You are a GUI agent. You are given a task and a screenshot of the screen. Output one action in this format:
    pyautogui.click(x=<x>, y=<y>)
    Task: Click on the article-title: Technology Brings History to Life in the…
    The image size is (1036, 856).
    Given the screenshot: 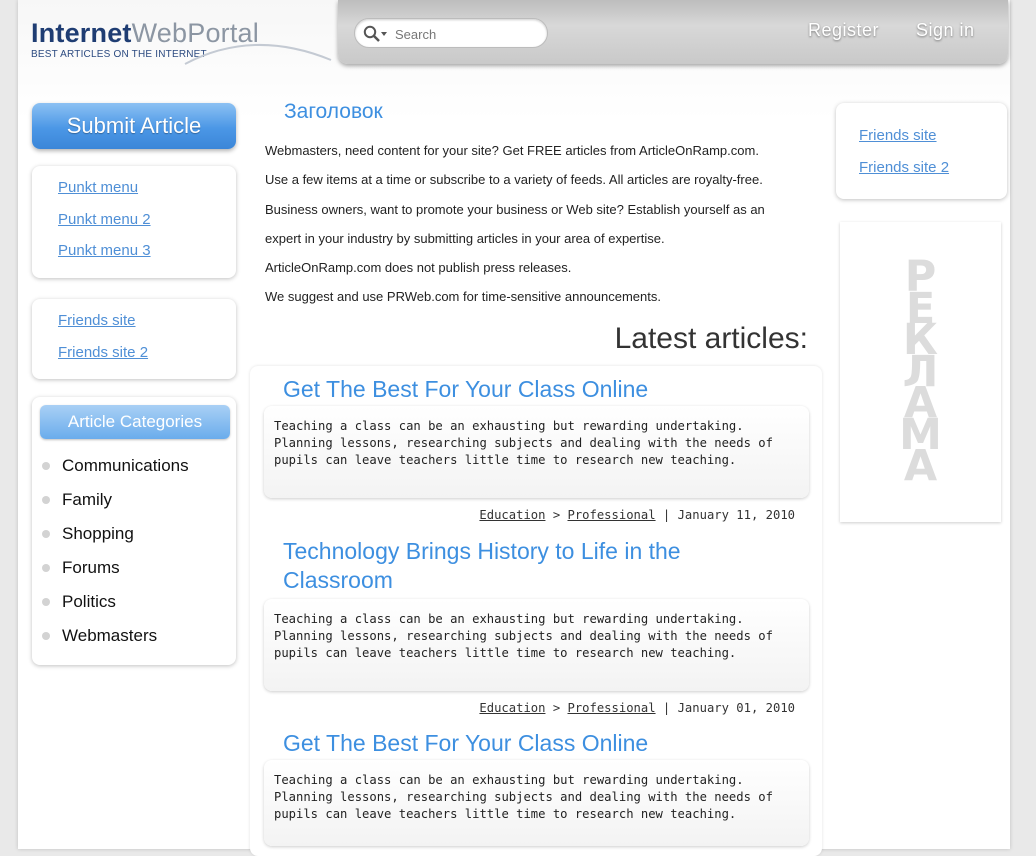 What is the action you would take?
    pyautogui.click(x=493, y=566)
    